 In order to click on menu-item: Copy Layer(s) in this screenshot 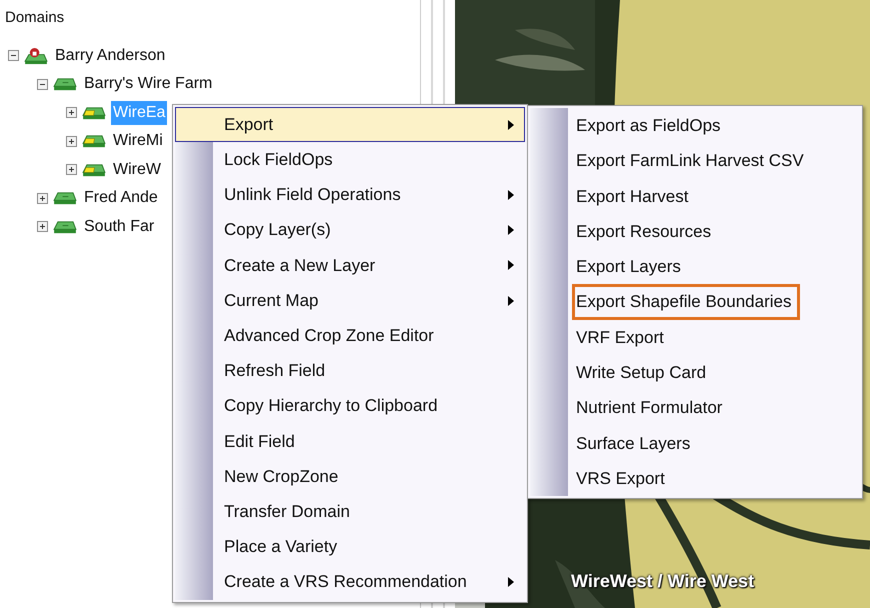, I will do `click(350, 230)`.